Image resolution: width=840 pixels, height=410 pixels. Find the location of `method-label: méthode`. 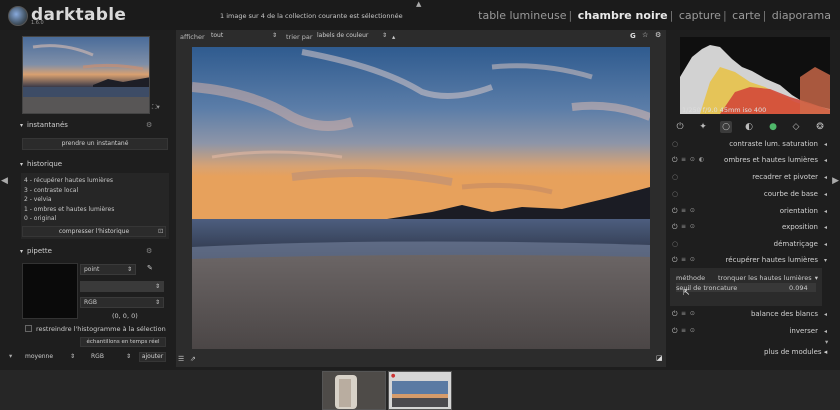

method-label: méthode is located at coordinates (691, 278).